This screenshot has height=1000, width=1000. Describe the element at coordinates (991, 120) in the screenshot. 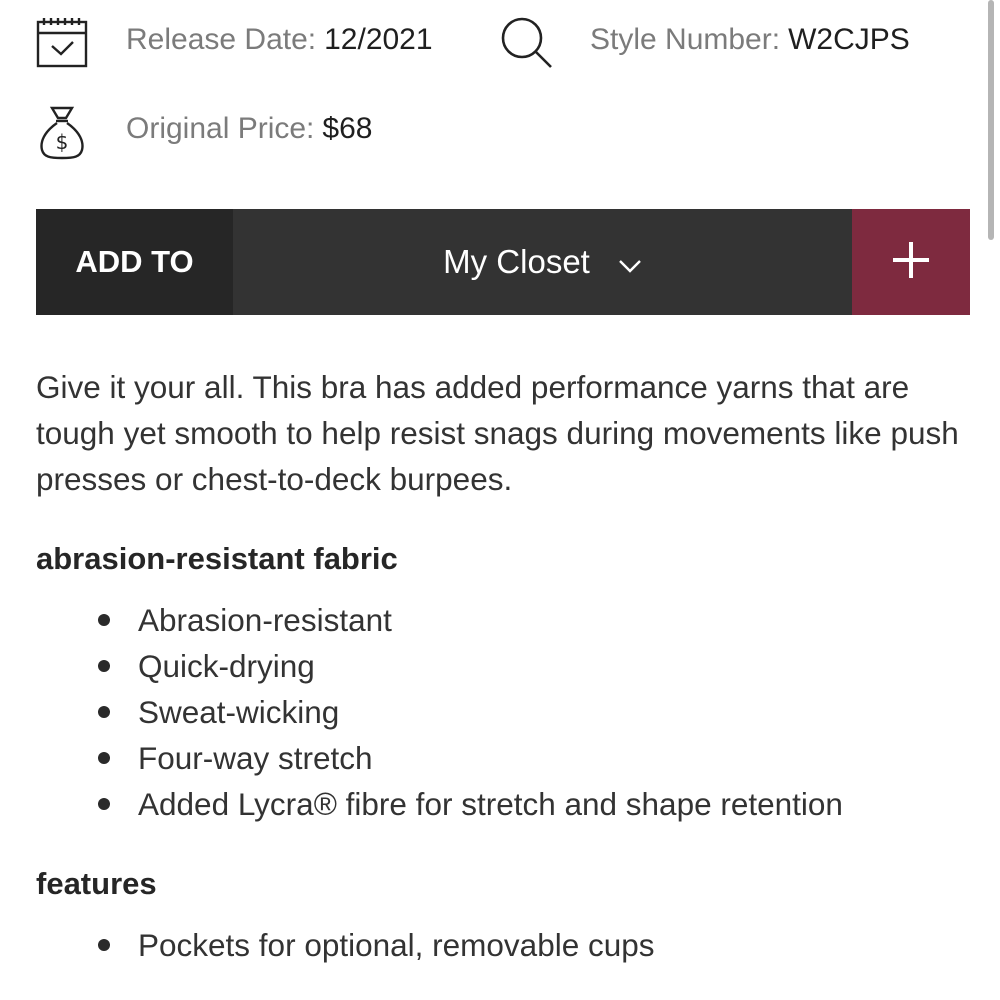

I see `scrollbar` at that location.